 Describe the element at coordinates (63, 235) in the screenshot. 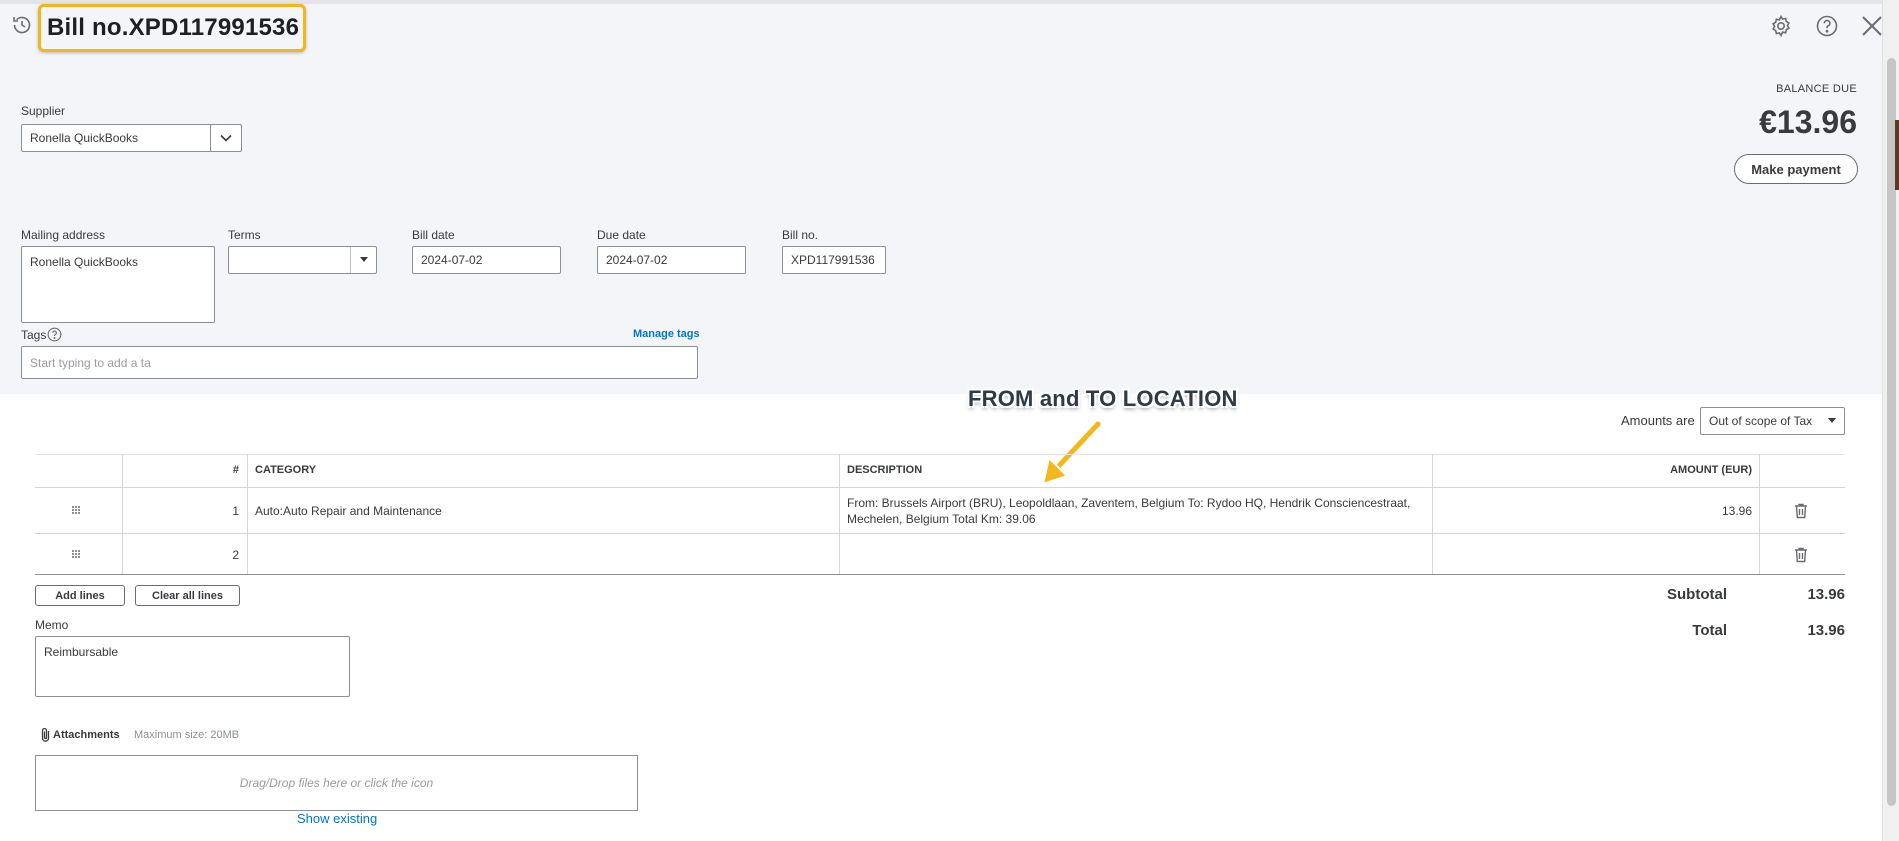

I see `mailing-address-label: Mailing address` at that location.